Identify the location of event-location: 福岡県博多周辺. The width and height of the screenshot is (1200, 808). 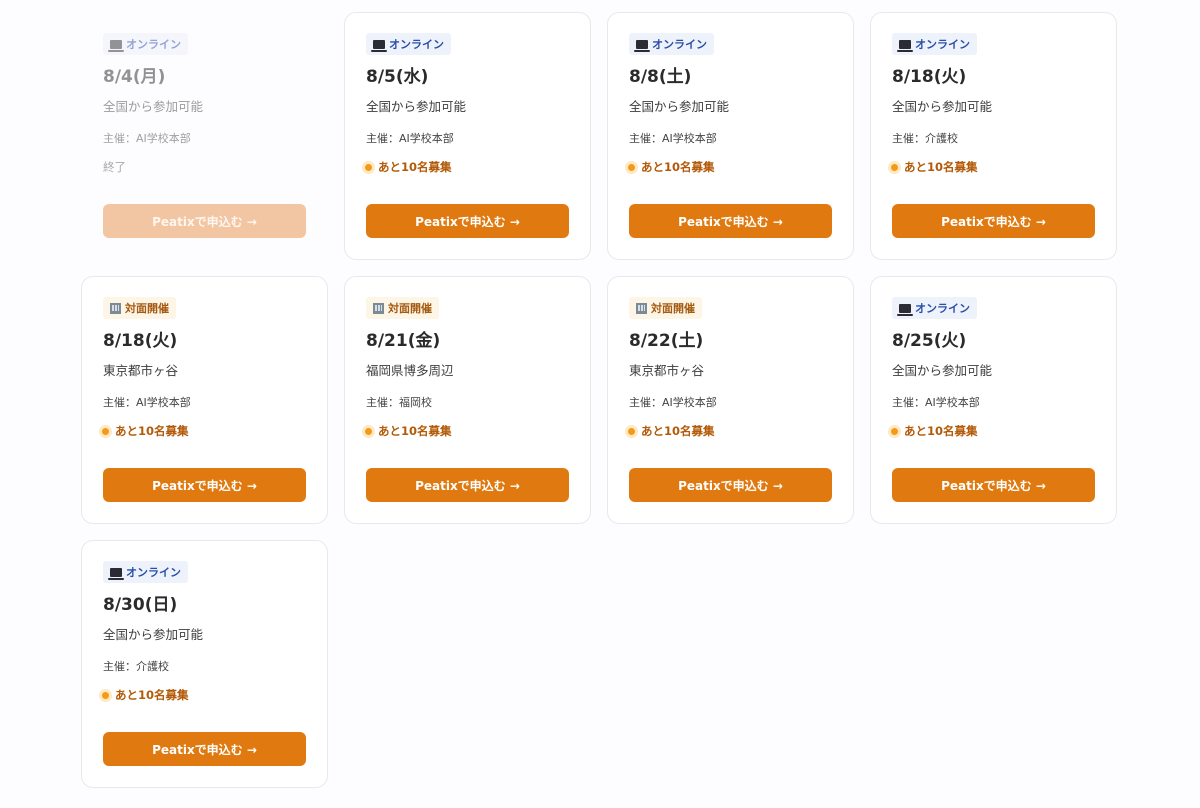
(410, 370).